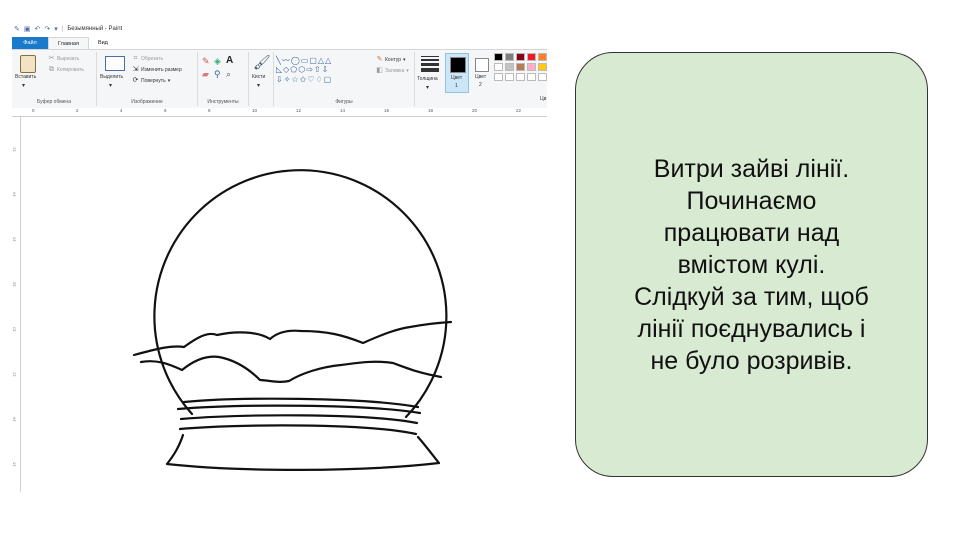  I want to click on select-dropdown-icon: ▾, so click(110, 85).